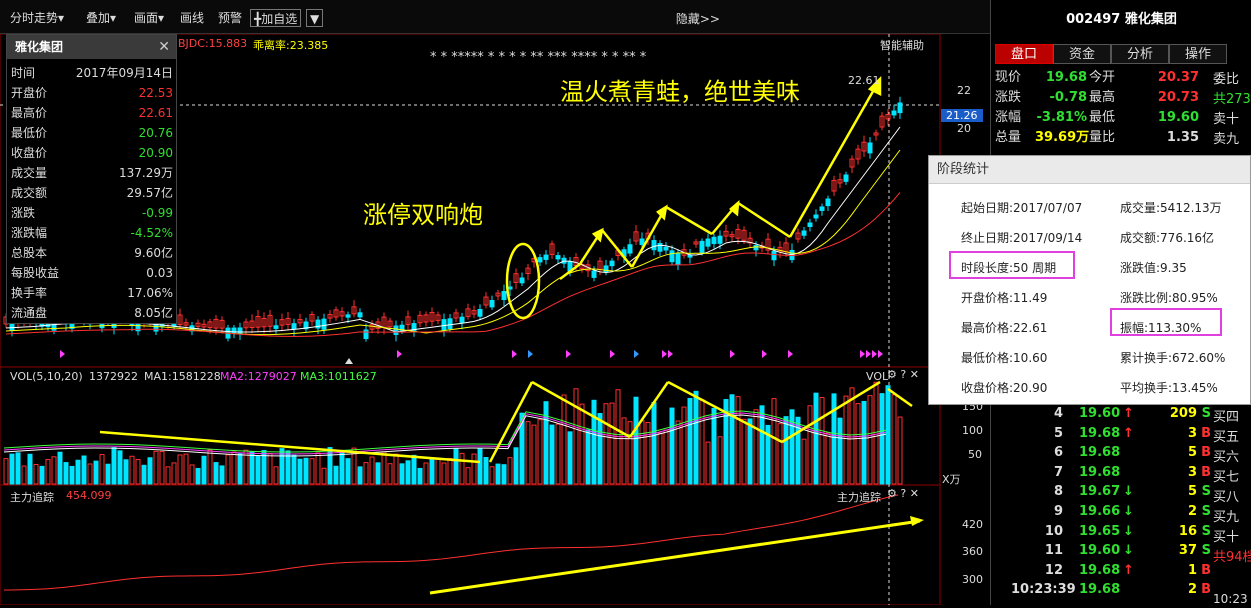 This screenshot has height=608, width=1251. What do you see at coordinates (903, 493) in the screenshot?
I see `force-gear-icon: ⚙ ? ✕` at bounding box center [903, 493].